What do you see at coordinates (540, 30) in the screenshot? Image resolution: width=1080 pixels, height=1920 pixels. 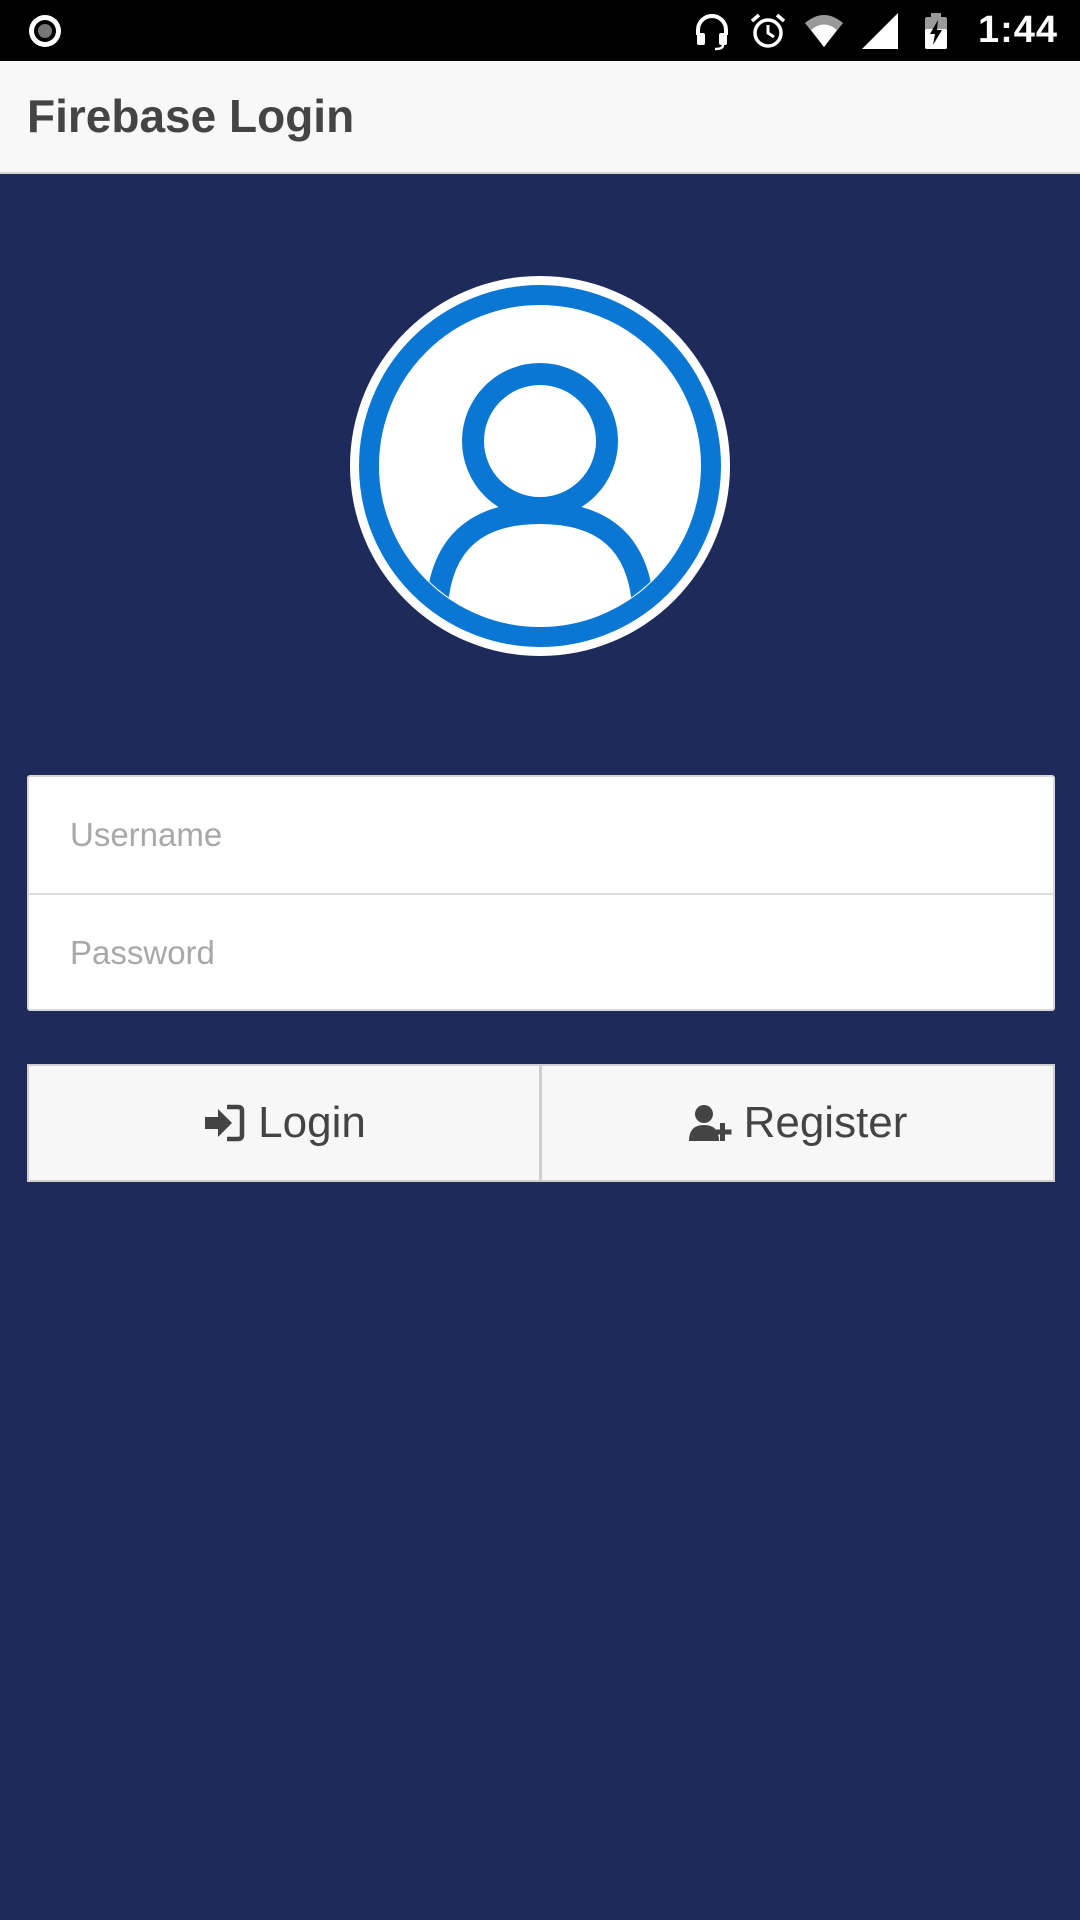 I see `status-bar: 1:44` at bounding box center [540, 30].